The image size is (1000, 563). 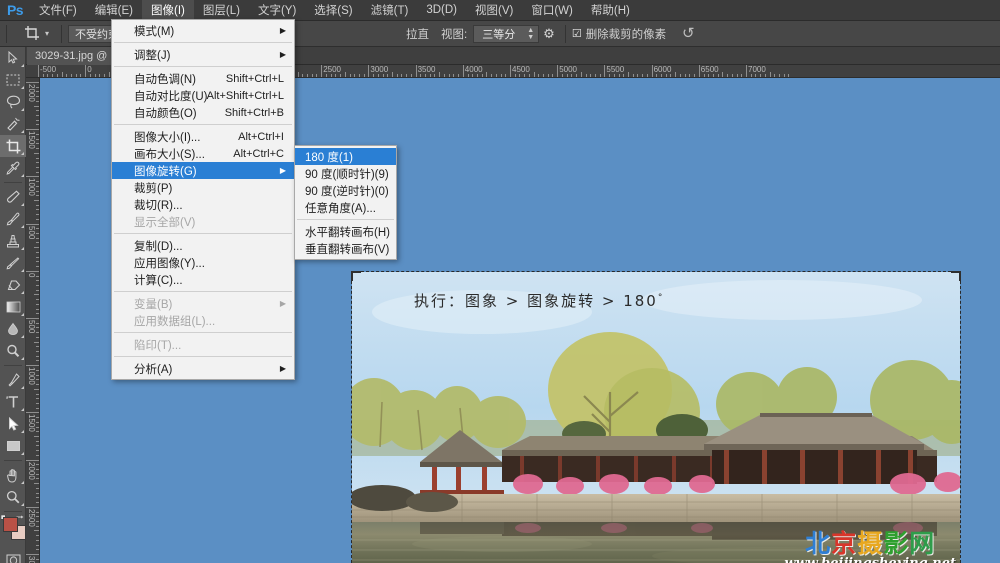 I want to click on menu-item-4: 自动色调(N) Shift+Ctrl+L, so click(x=203, y=78).